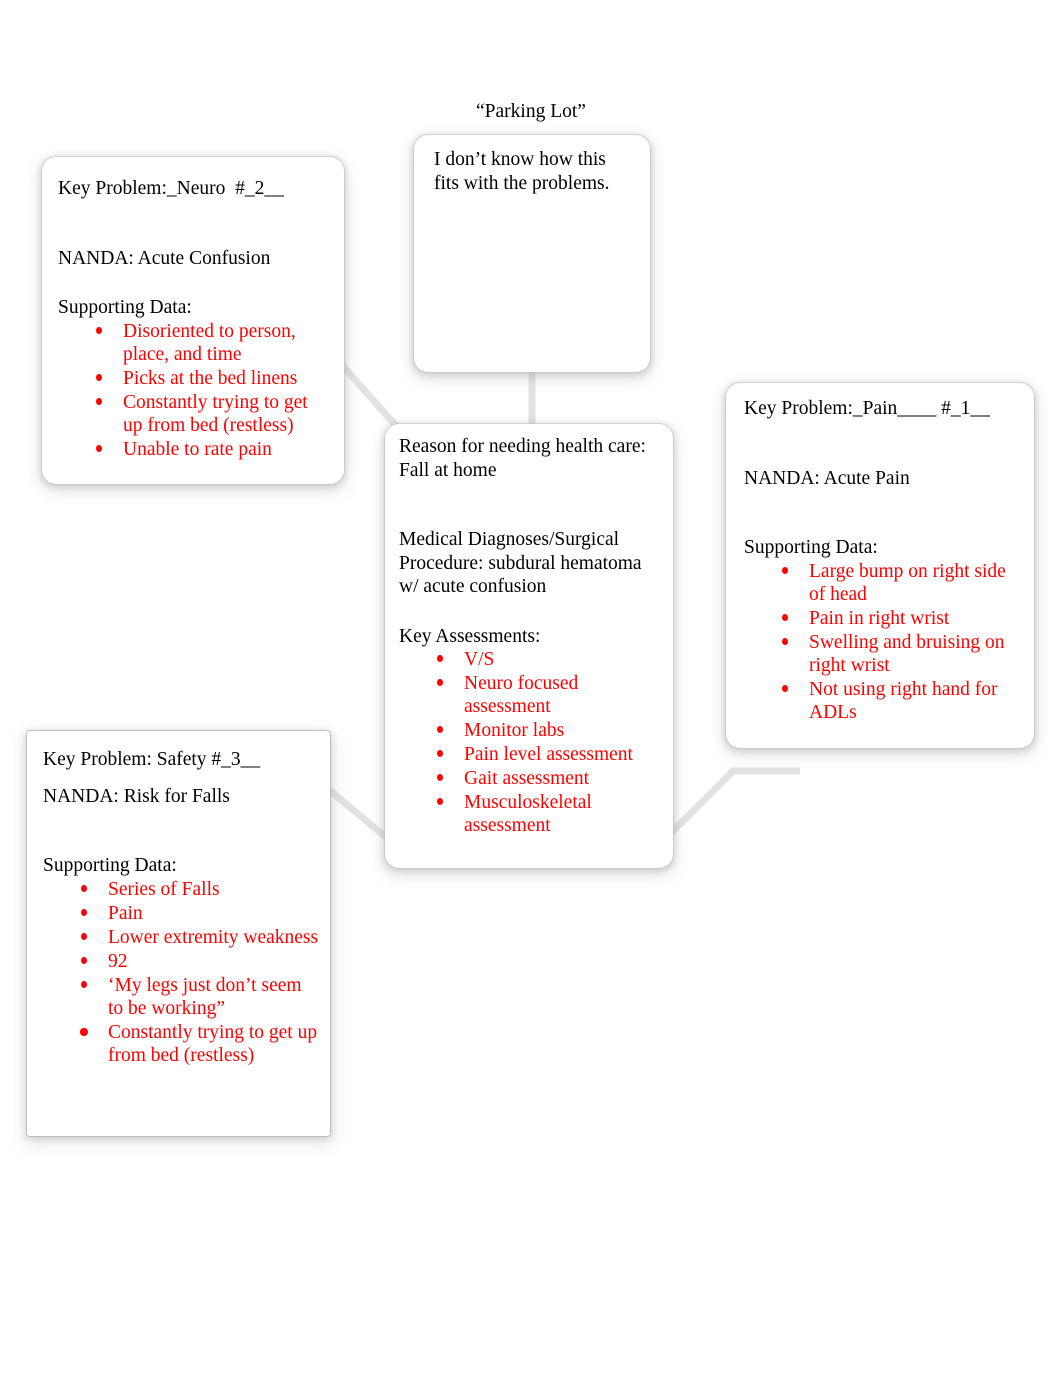 Image resolution: width=1062 pixels, height=1377 pixels. What do you see at coordinates (531, 111) in the screenshot?
I see `parking-lot-title: “Parking Lot”` at bounding box center [531, 111].